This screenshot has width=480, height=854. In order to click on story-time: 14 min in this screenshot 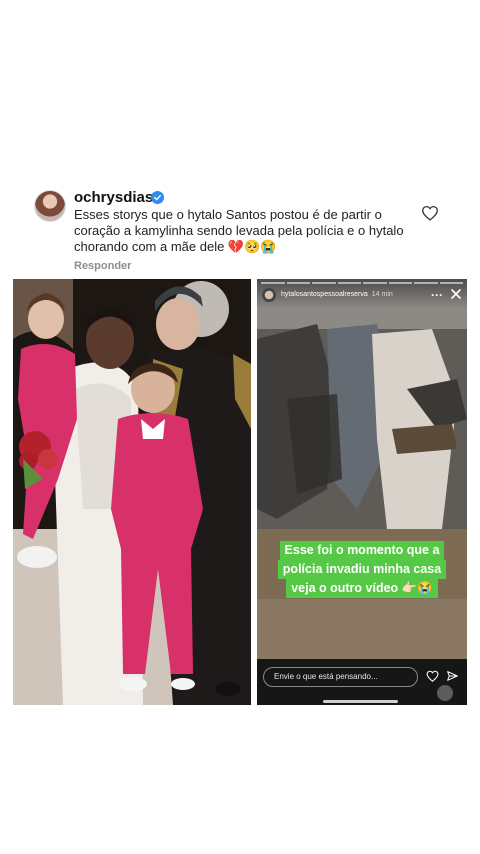, I will do `click(382, 294)`.